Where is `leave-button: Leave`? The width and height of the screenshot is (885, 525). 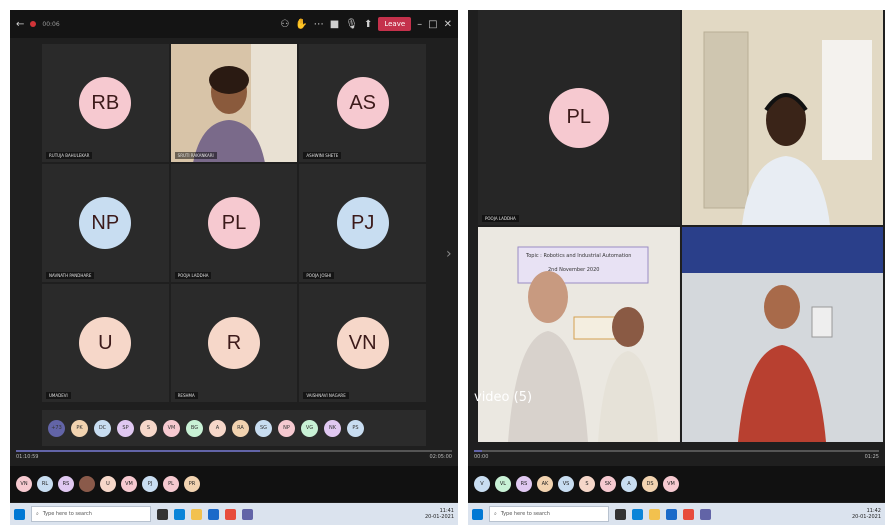
leave-button: Leave is located at coordinates (395, 24).